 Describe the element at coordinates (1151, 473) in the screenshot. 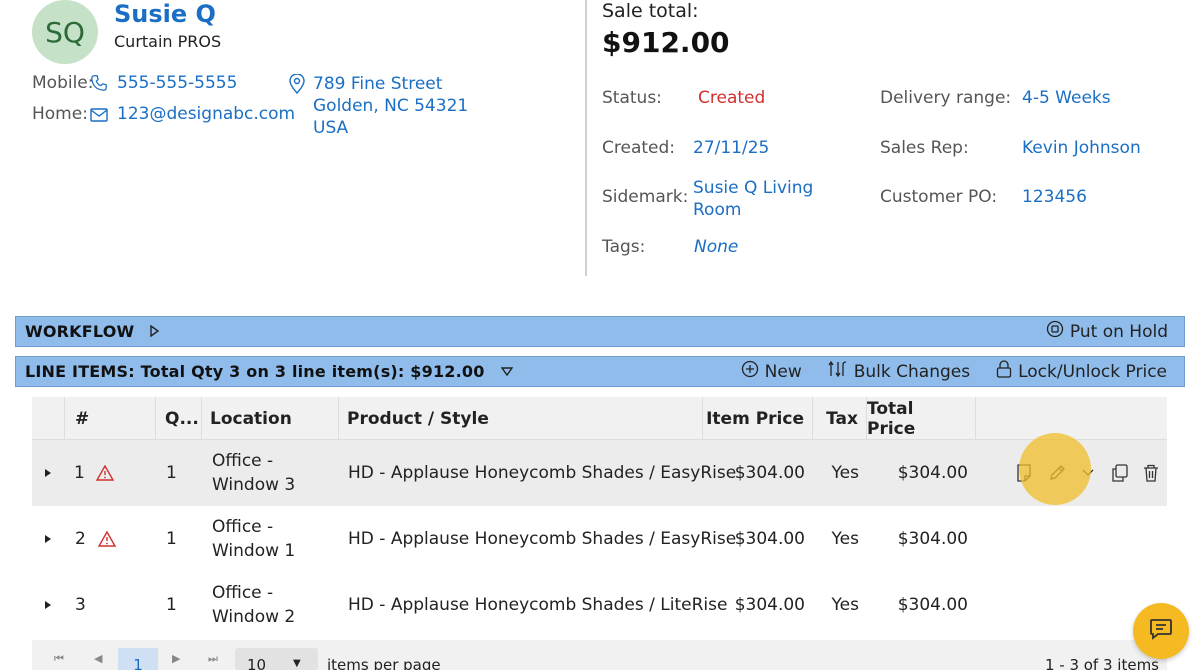

I see `trash-icon` at that location.